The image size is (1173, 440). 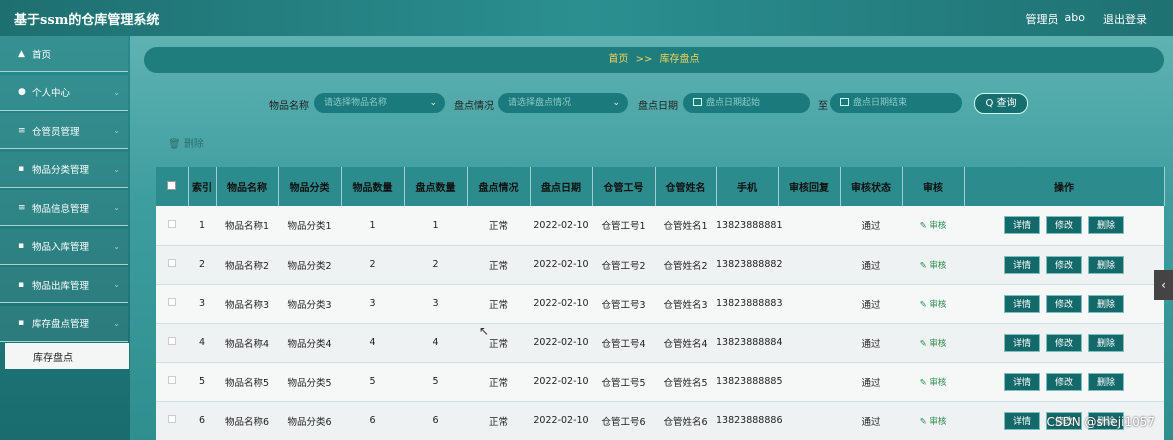 What do you see at coordinates (435, 382) in the screenshot?
I see `table-cell: 5` at bounding box center [435, 382].